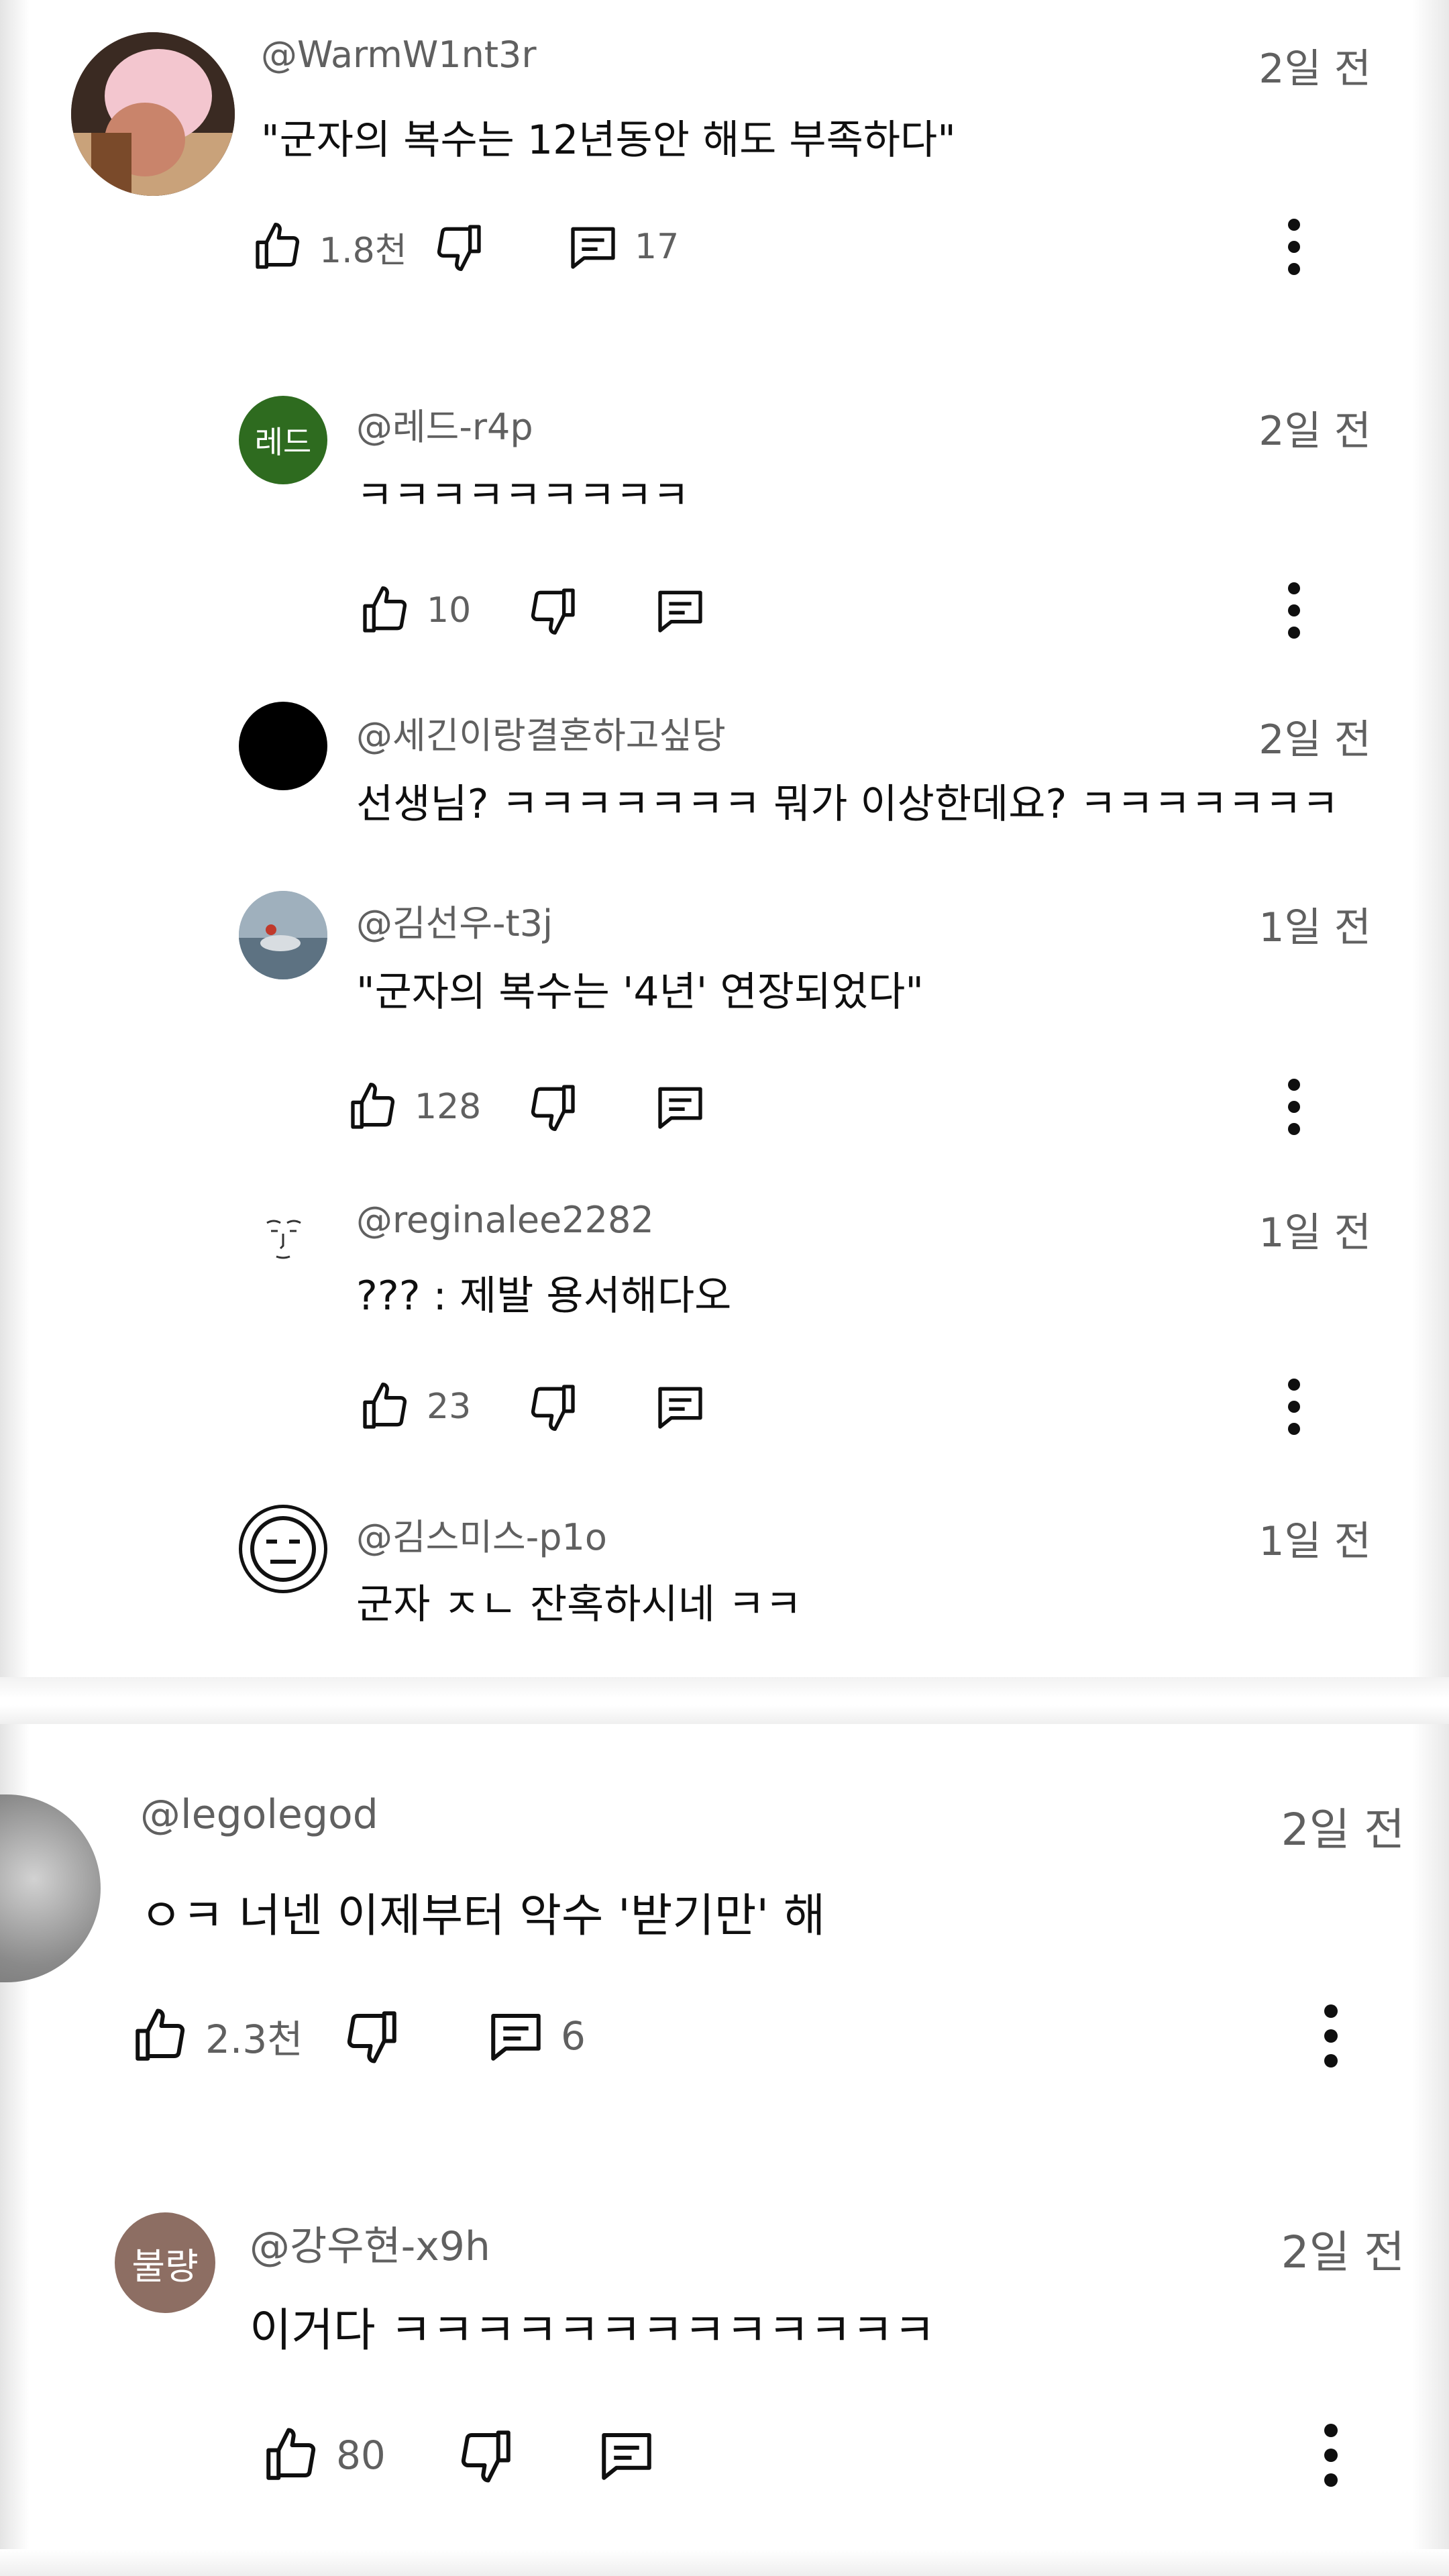 This screenshot has width=1449, height=2576. Describe the element at coordinates (283, 440) in the screenshot. I see `avatar: 레드` at that location.